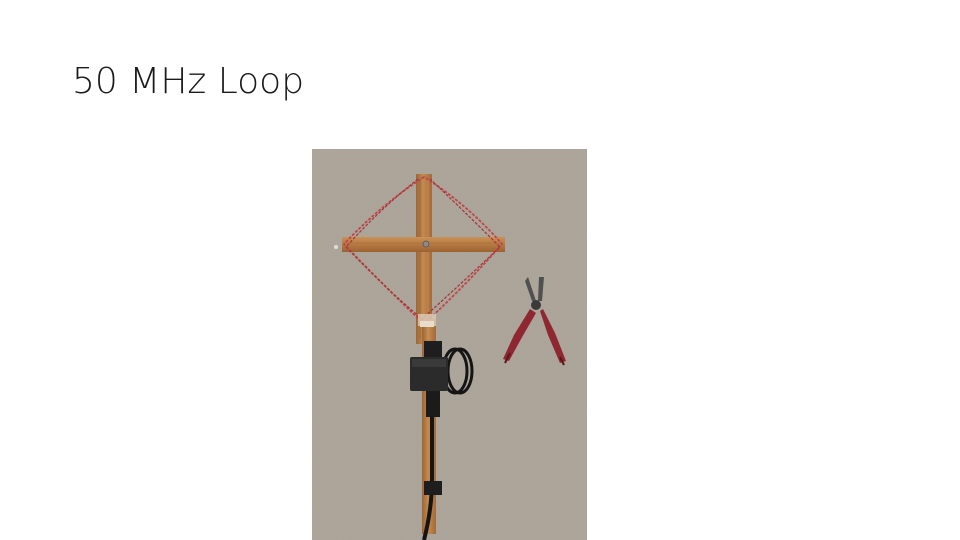  I want to click on slide-title: 50 MHz Loop, so click(188, 81).